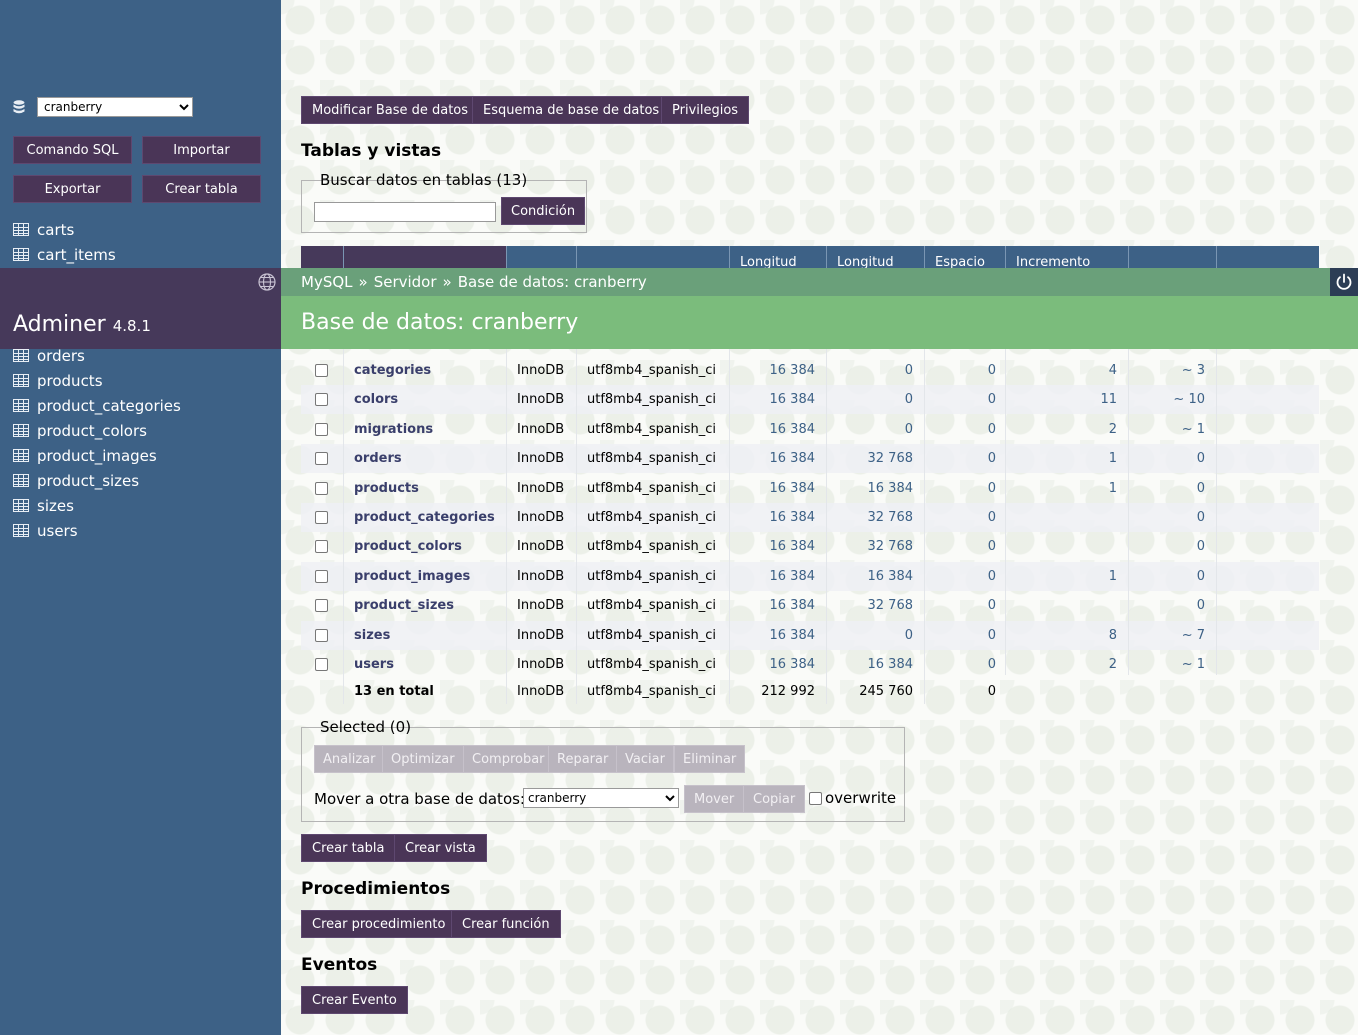 The height and width of the screenshot is (1035, 1358). What do you see at coordinates (55, 506) in the screenshot?
I see `sidebar-item-label: sizes` at bounding box center [55, 506].